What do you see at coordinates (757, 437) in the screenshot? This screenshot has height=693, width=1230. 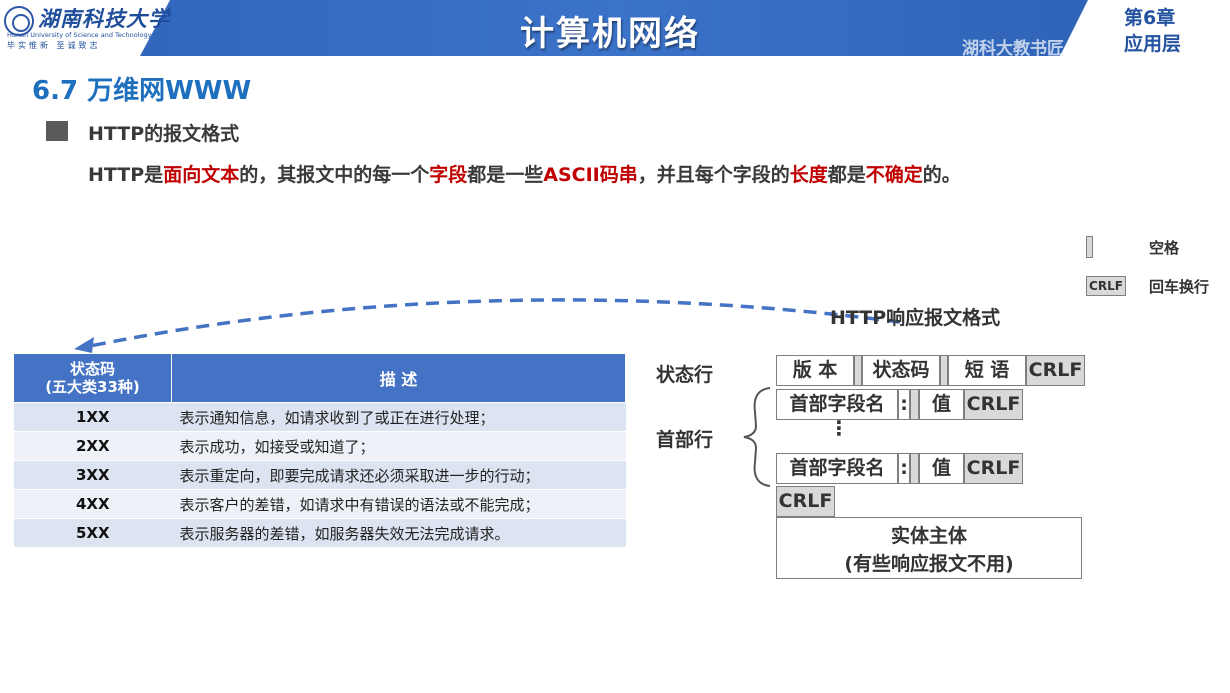 I see `header-lines-brace` at bounding box center [757, 437].